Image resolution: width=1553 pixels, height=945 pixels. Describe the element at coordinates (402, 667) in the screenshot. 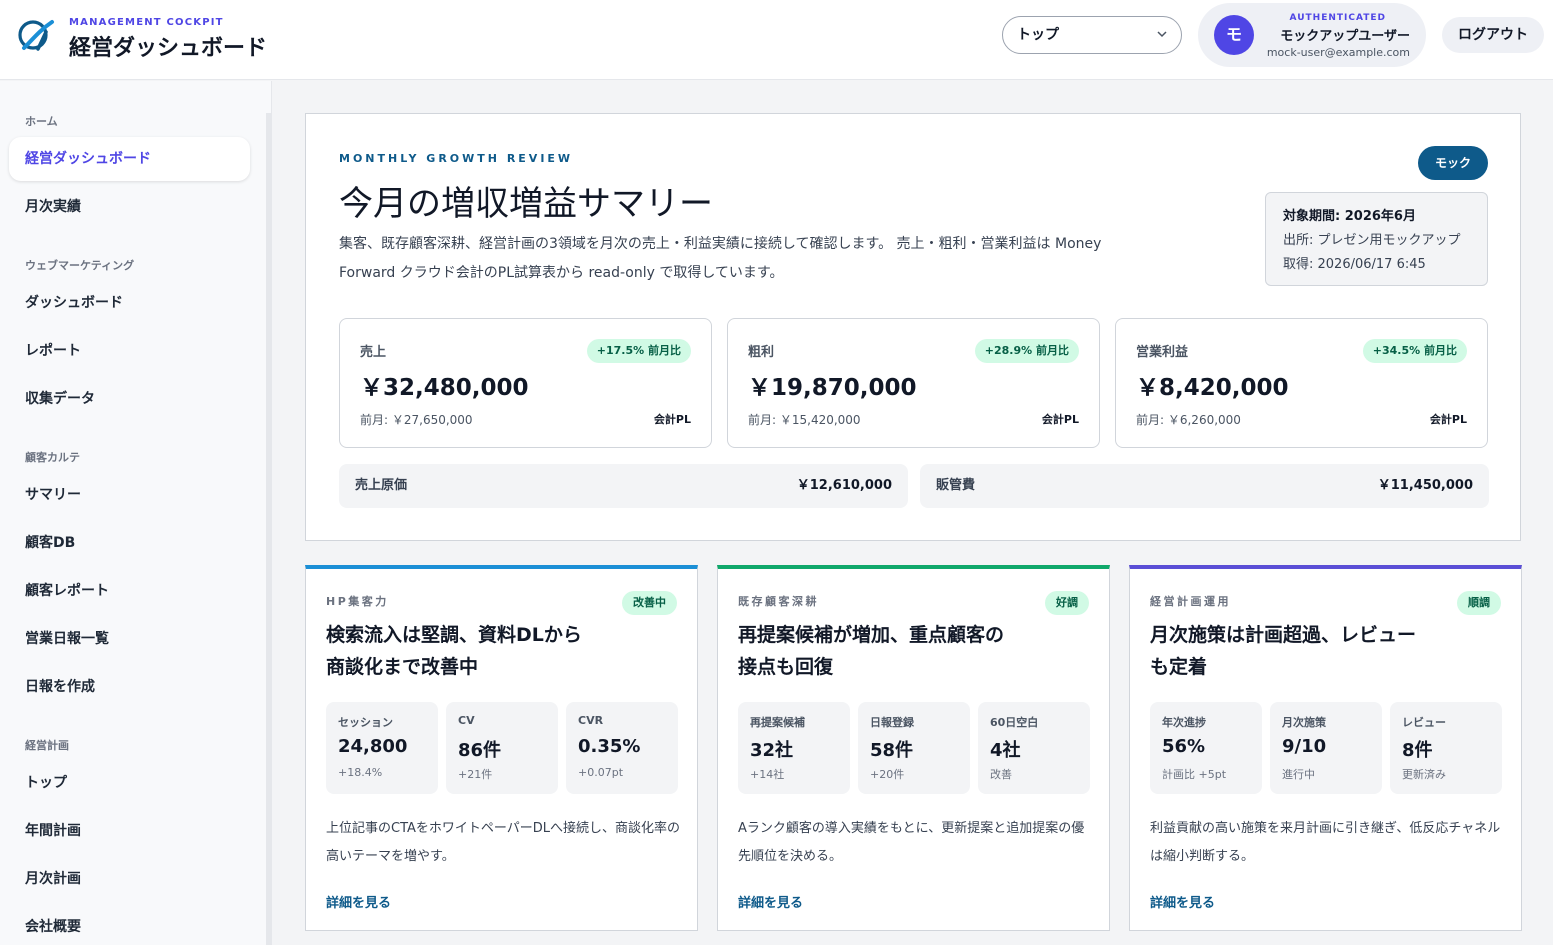

I see `card-title-line: 商談化まで改善中` at that location.